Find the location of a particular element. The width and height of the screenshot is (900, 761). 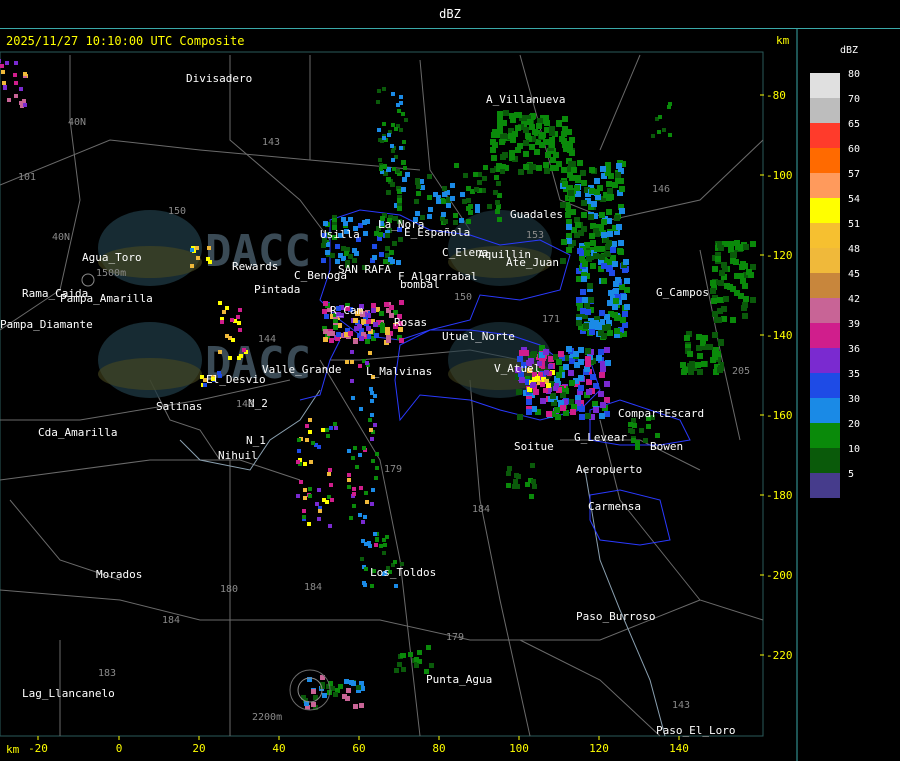

place-label: N_1 is located at coordinates (256, 440).